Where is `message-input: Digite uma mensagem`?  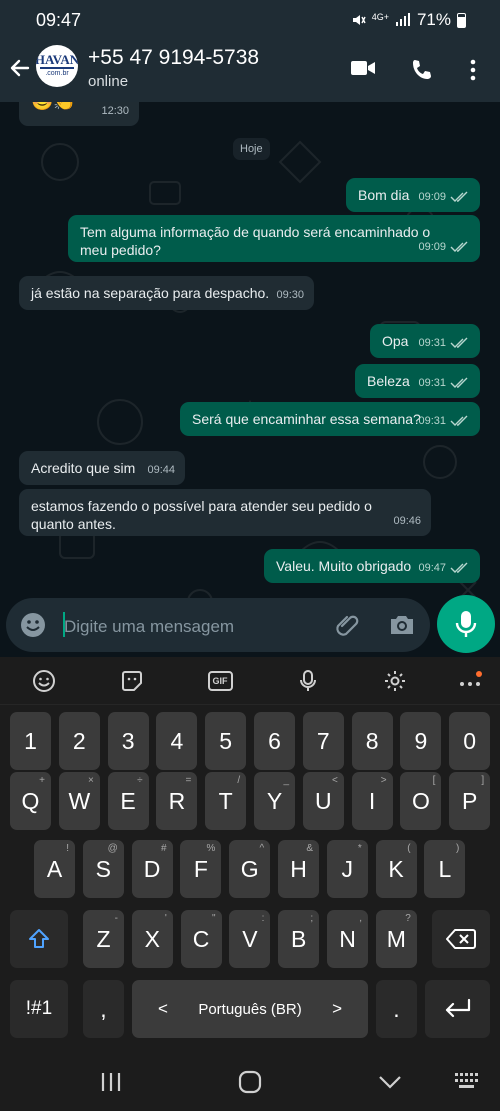
message-input: Digite uma mensagem is located at coordinates (218, 625).